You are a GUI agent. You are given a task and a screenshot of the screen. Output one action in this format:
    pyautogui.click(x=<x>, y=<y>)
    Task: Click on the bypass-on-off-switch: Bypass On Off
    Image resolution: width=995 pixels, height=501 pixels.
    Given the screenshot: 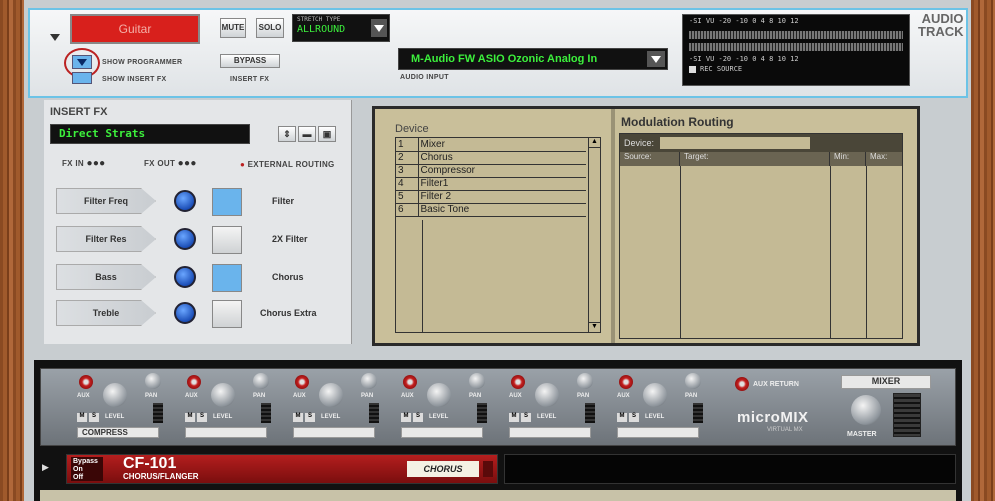 What is the action you would take?
    pyautogui.click(x=87, y=469)
    